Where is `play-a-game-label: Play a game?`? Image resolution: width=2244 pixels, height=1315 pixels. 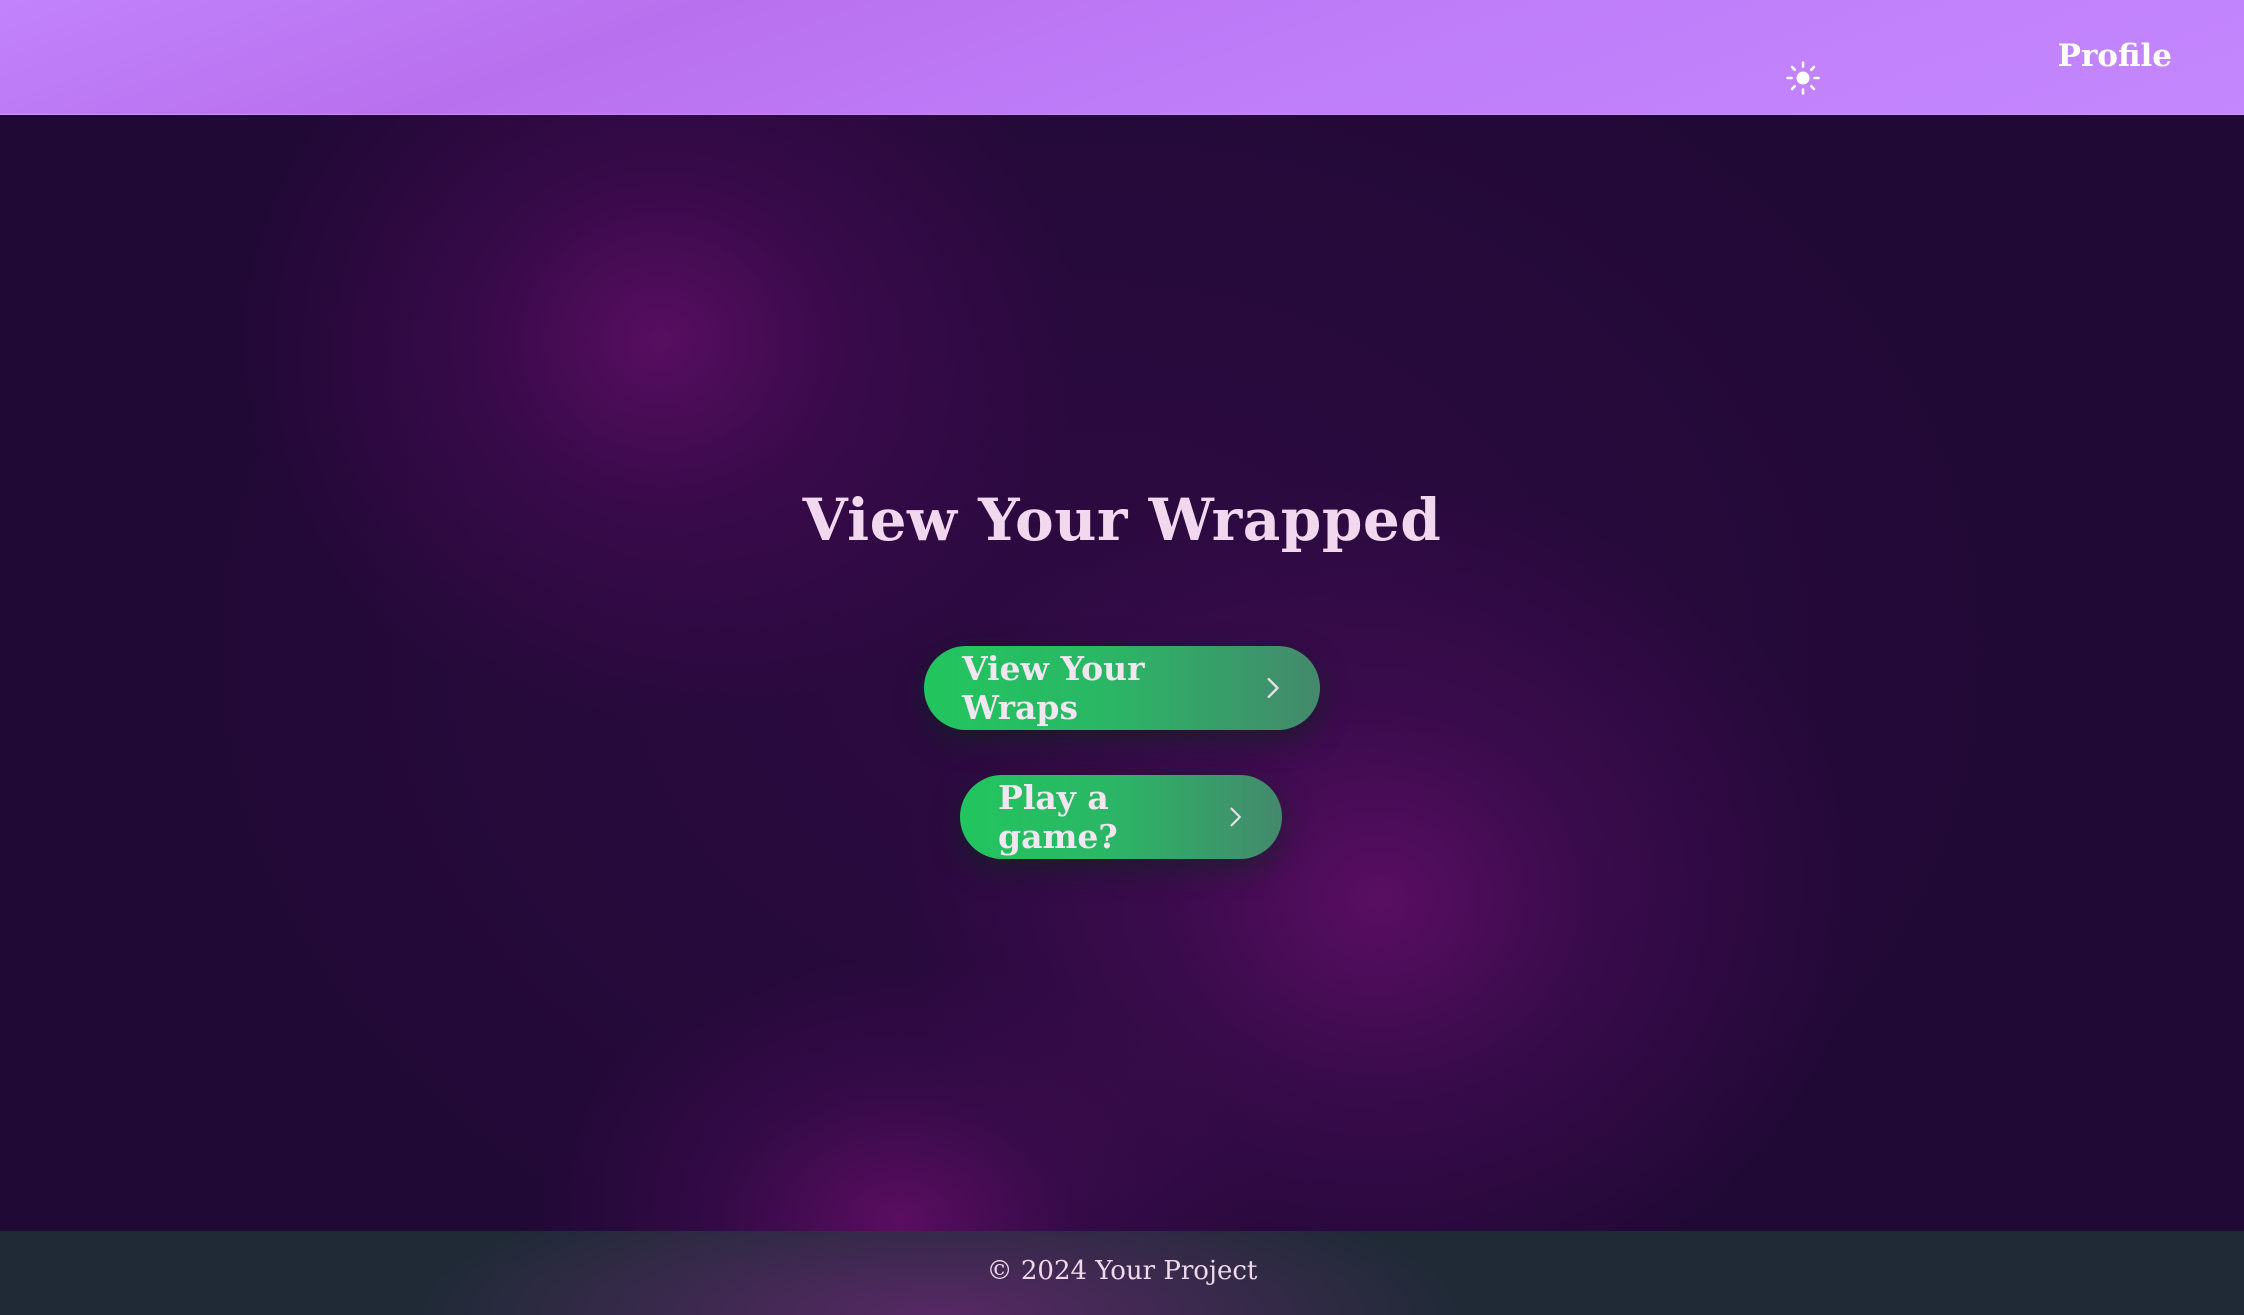
play-a-game-label: Play a game? is located at coordinates (1058, 817).